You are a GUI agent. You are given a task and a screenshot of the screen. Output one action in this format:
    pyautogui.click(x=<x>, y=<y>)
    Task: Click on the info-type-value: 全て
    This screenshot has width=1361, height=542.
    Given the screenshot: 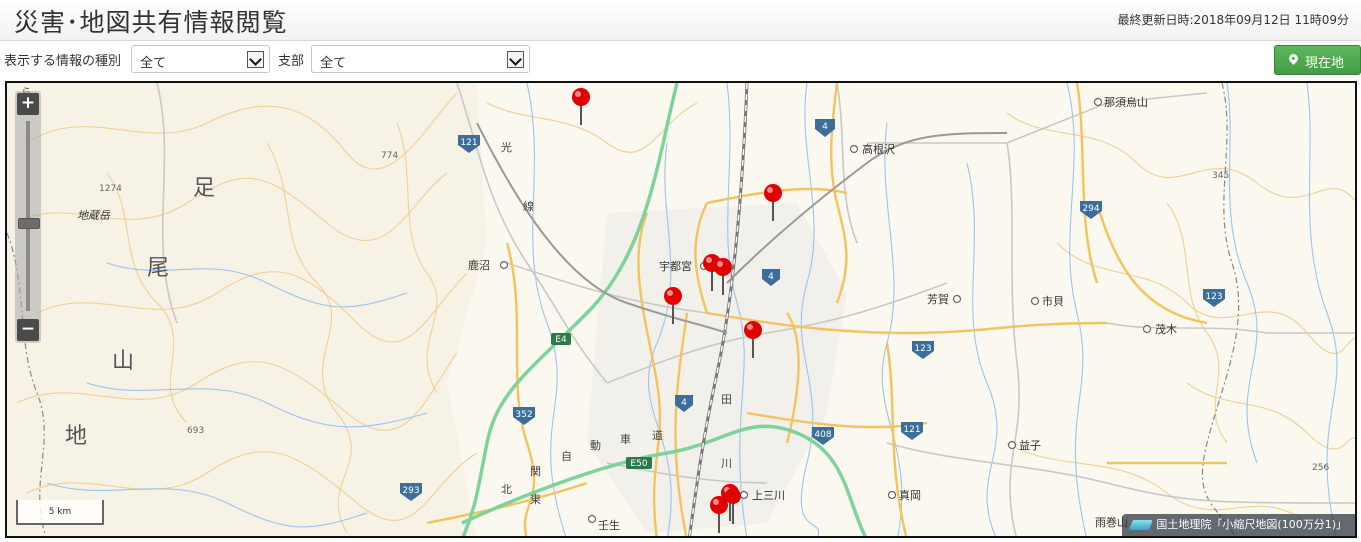 What is the action you would take?
    pyautogui.click(x=153, y=63)
    